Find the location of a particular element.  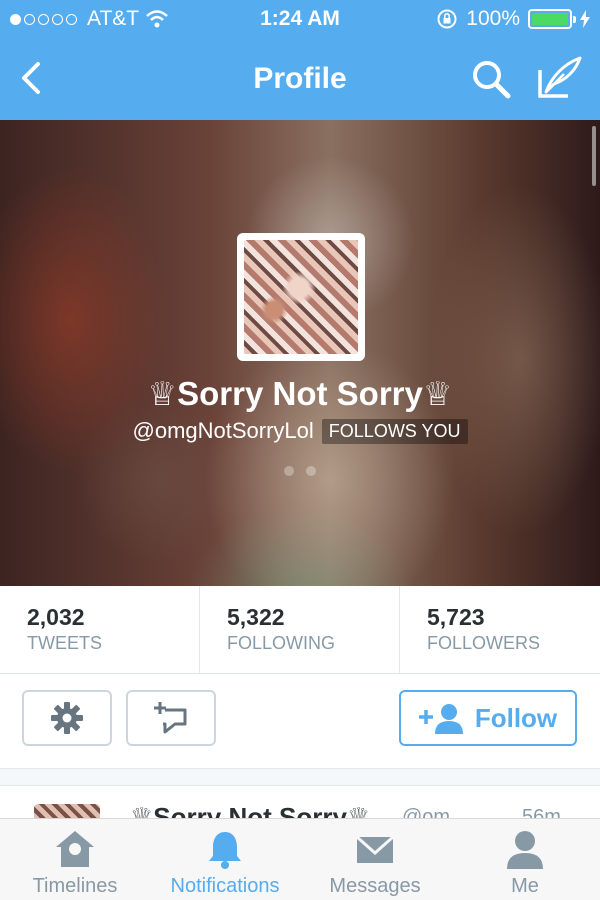

home-icon is located at coordinates (75, 849).